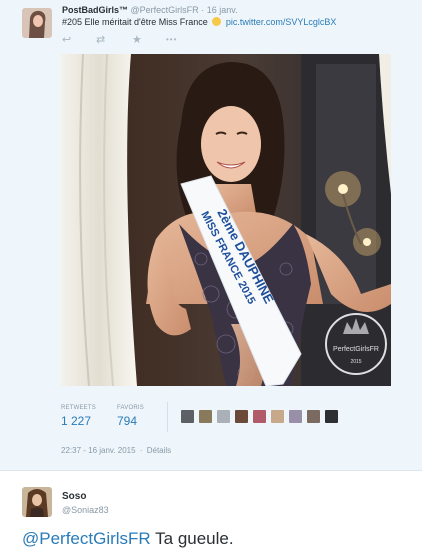 This screenshot has height=560, width=422. Describe the element at coordinates (66, 40) in the screenshot. I see `reply-icon: ↩` at that location.